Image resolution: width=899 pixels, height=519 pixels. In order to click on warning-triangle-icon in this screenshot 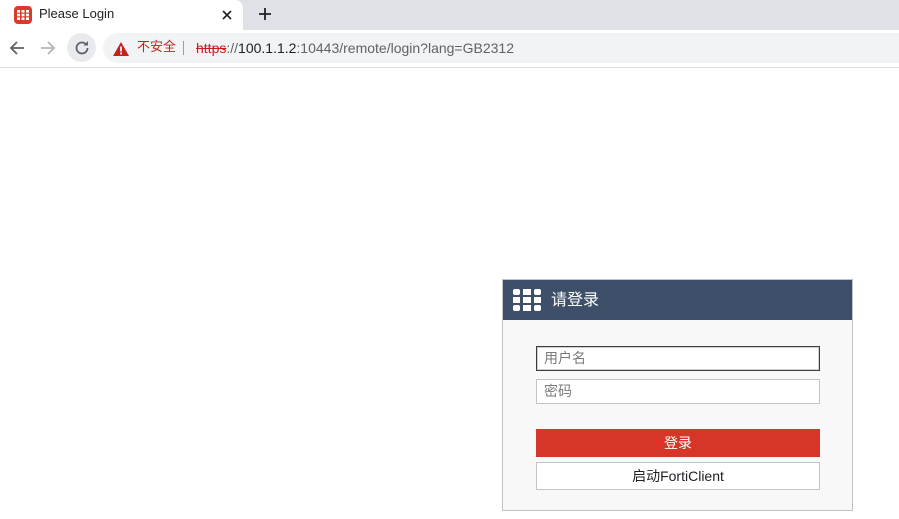, I will do `click(121, 50)`.